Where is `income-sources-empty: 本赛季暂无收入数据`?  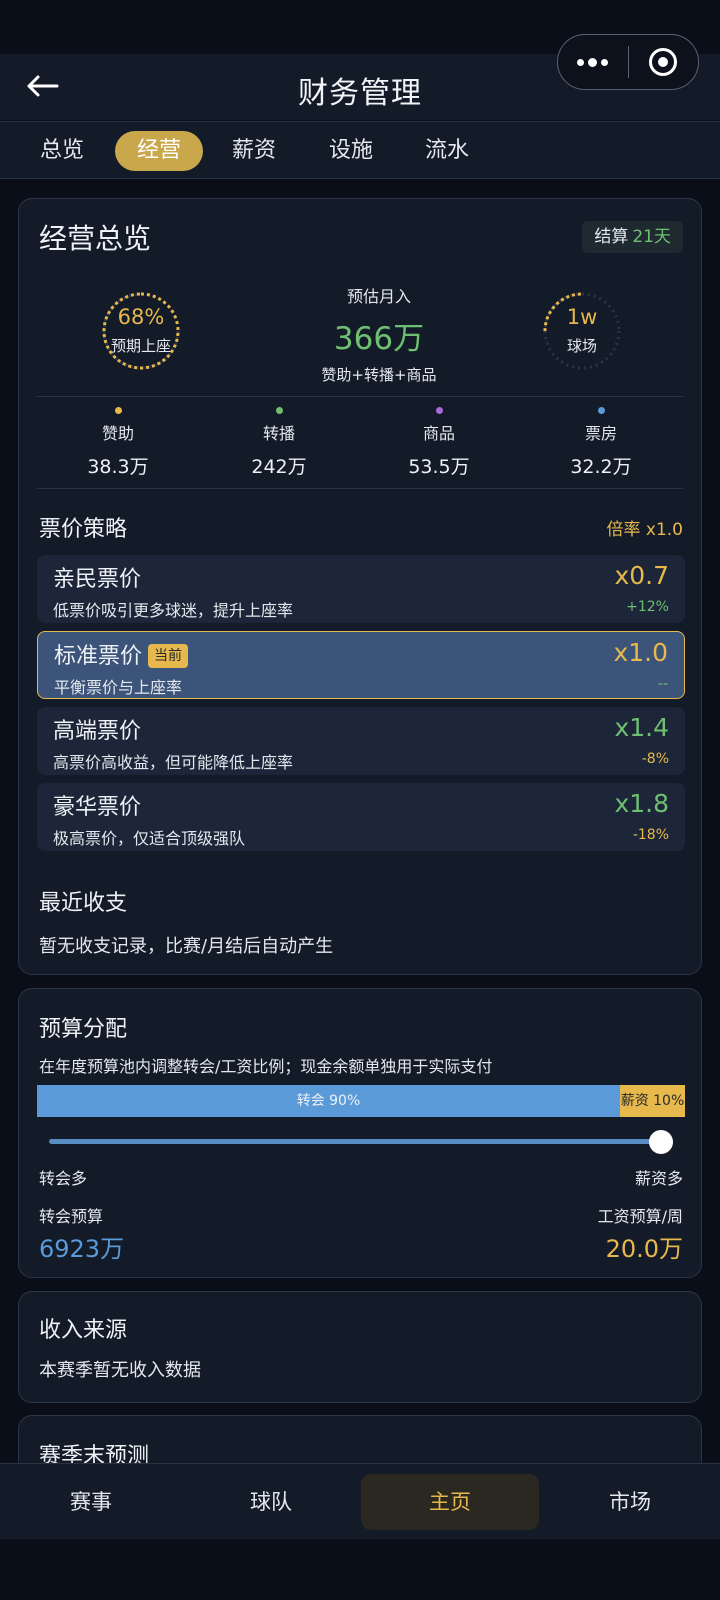 income-sources-empty: 本赛季暂无收入数据 is located at coordinates (120, 1370).